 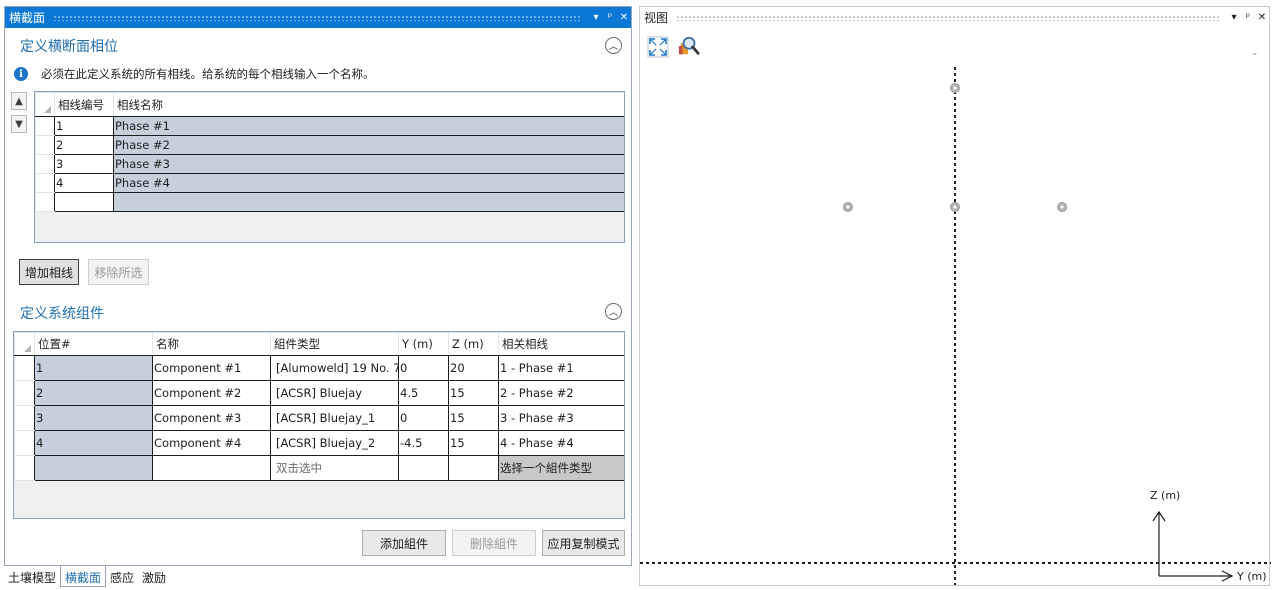 What do you see at coordinates (84, 104) in the screenshot?
I see `column-header-phase-number: 相线编号` at bounding box center [84, 104].